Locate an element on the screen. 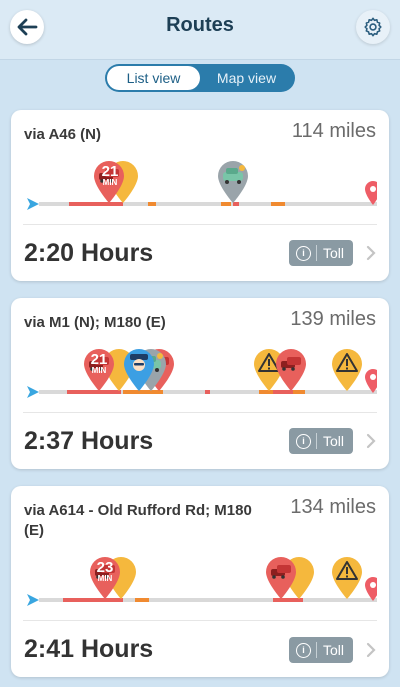  view-toggle: List view Map view is located at coordinates (200, 78).